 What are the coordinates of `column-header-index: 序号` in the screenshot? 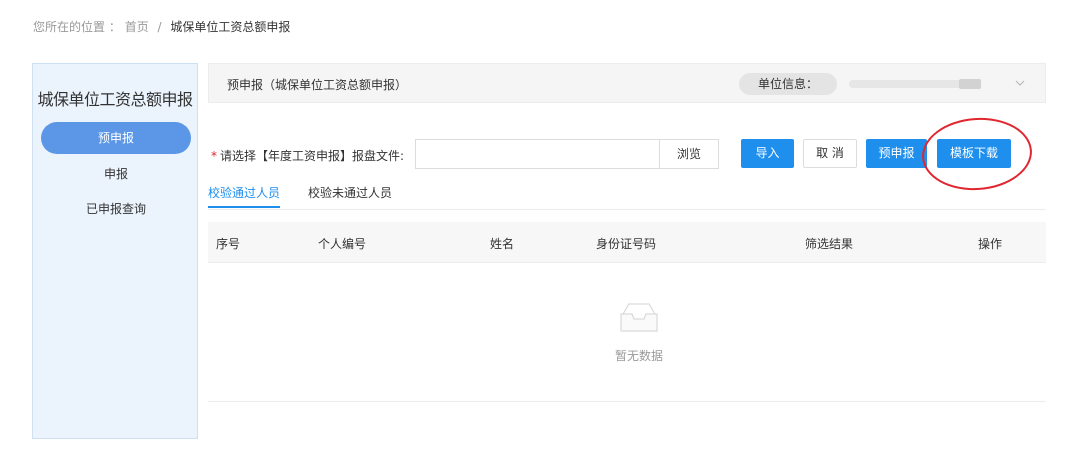 It's located at (228, 244).